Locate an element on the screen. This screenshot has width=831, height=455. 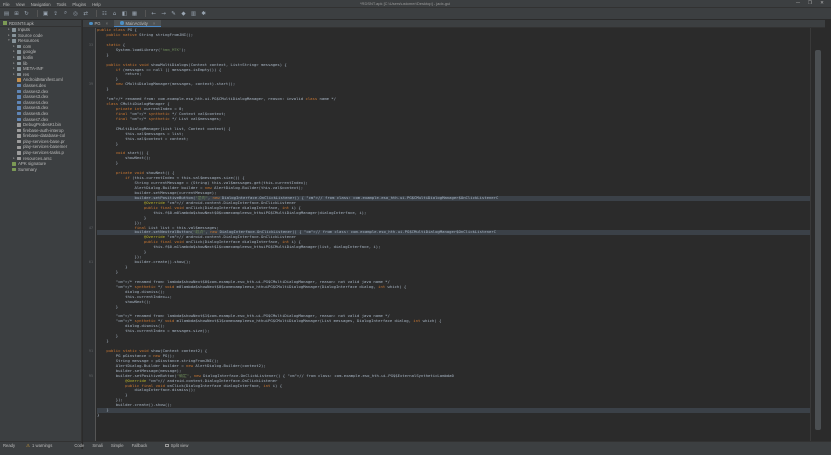
code-line: } is located at coordinates (453, 415).